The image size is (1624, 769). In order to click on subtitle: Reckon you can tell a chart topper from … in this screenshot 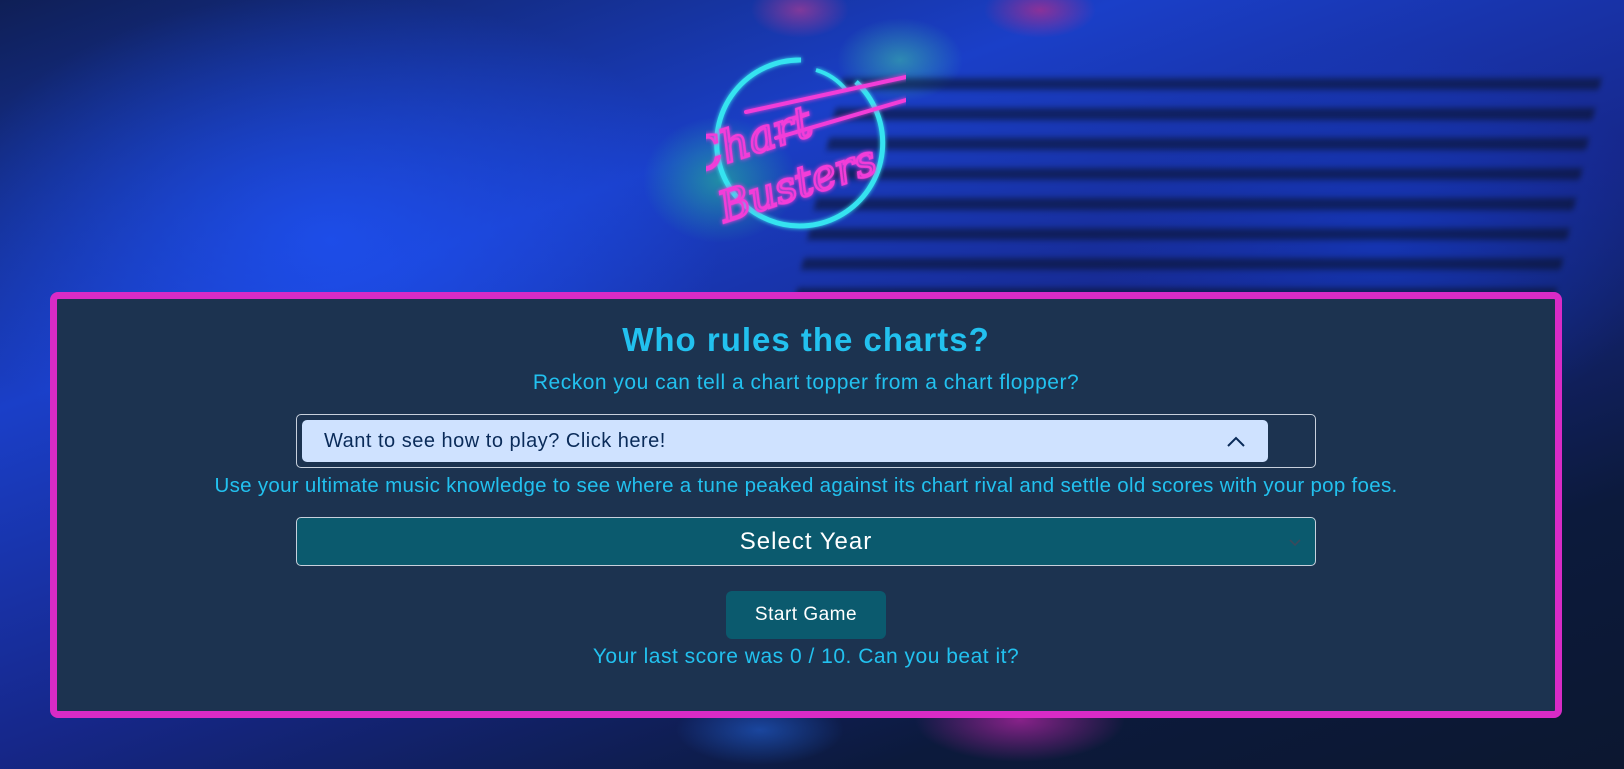, I will do `click(806, 382)`.